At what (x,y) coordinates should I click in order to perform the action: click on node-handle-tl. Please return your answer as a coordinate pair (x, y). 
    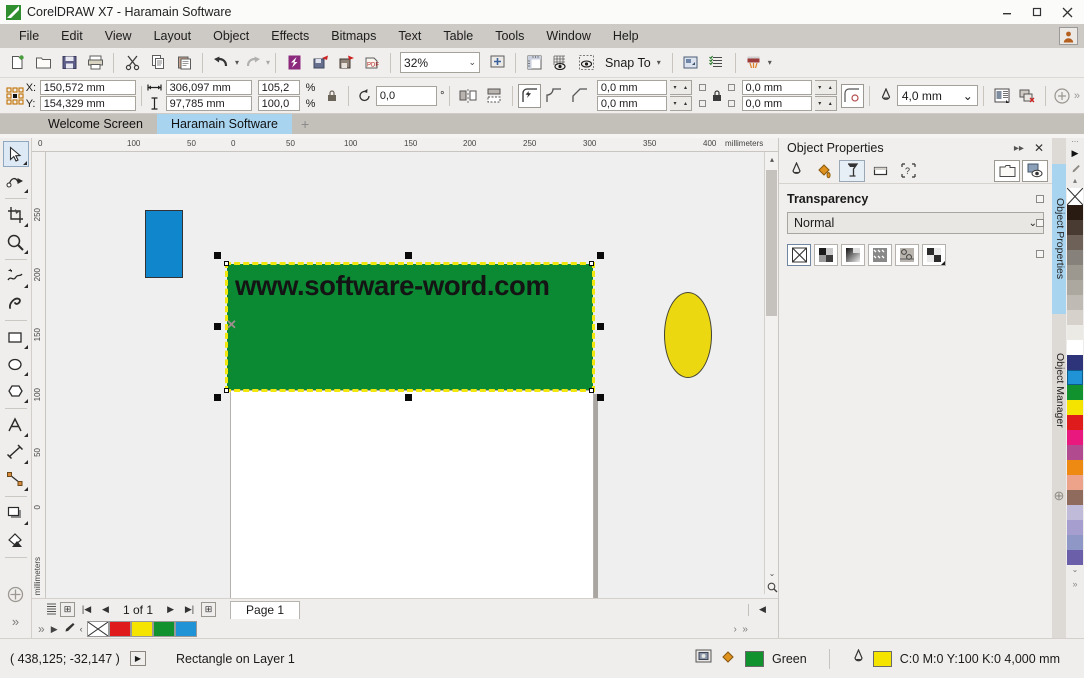
    Looking at the image, I should click on (226, 263).